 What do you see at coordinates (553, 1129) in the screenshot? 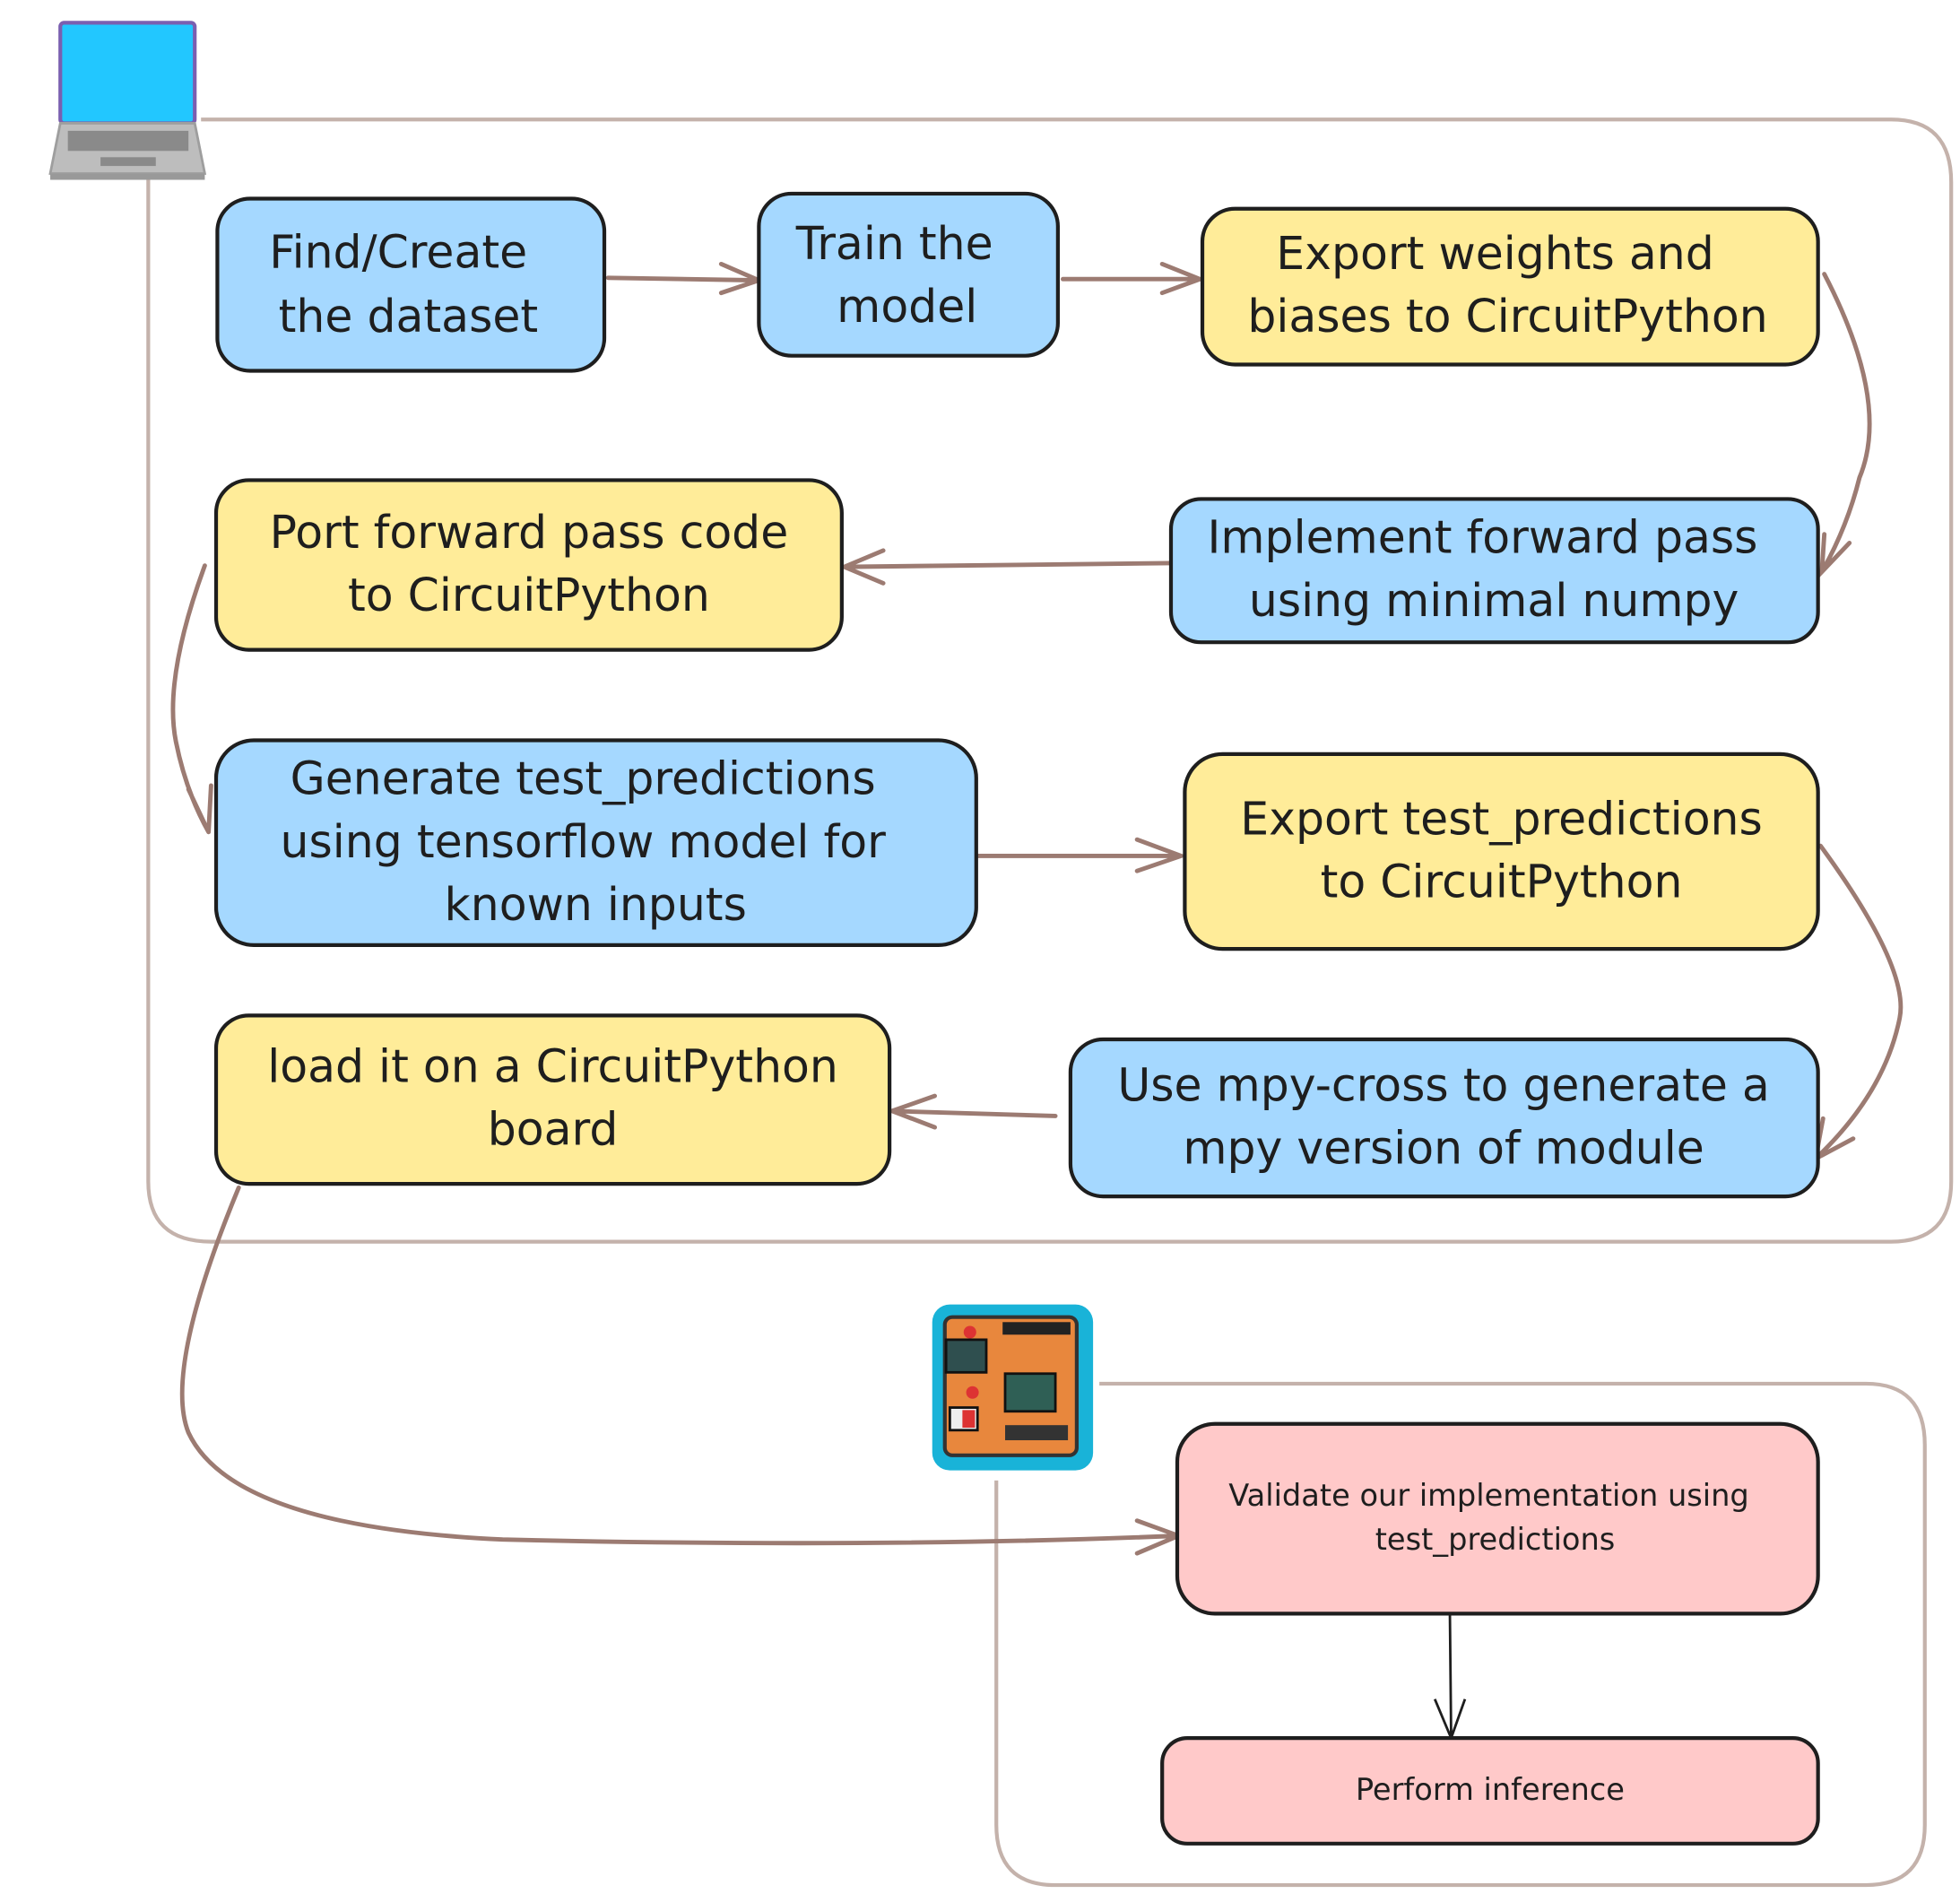
I see `node-label: board` at bounding box center [553, 1129].